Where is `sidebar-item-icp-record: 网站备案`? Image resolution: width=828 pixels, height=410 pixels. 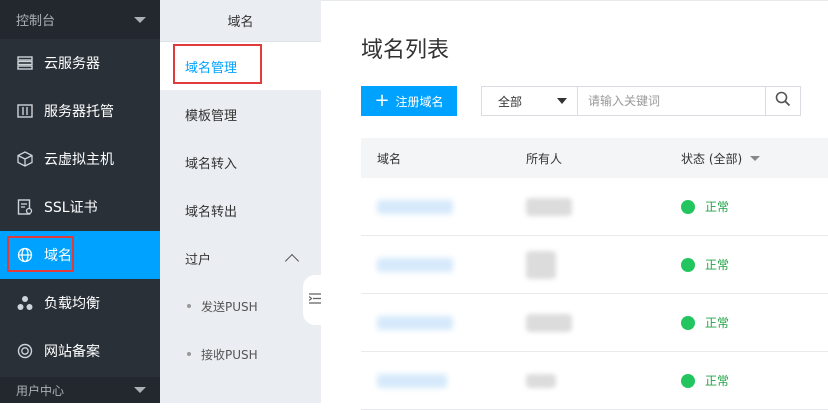
sidebar-item-icp-record: 网站备案 is located at coordinates (80, 351).